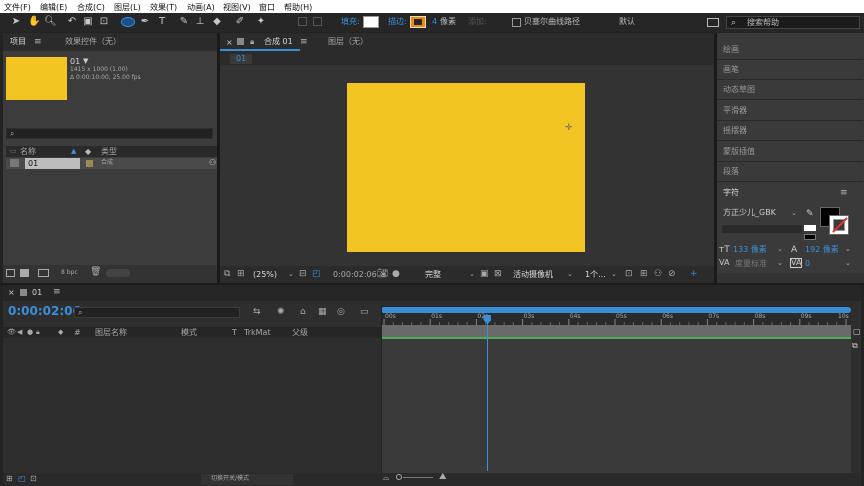 This screenshot has width=864, height=486. What do you see at coordinates (43, 273) in the screenshot?
I see `new-comp-icon` at bounding box center [43, 273].